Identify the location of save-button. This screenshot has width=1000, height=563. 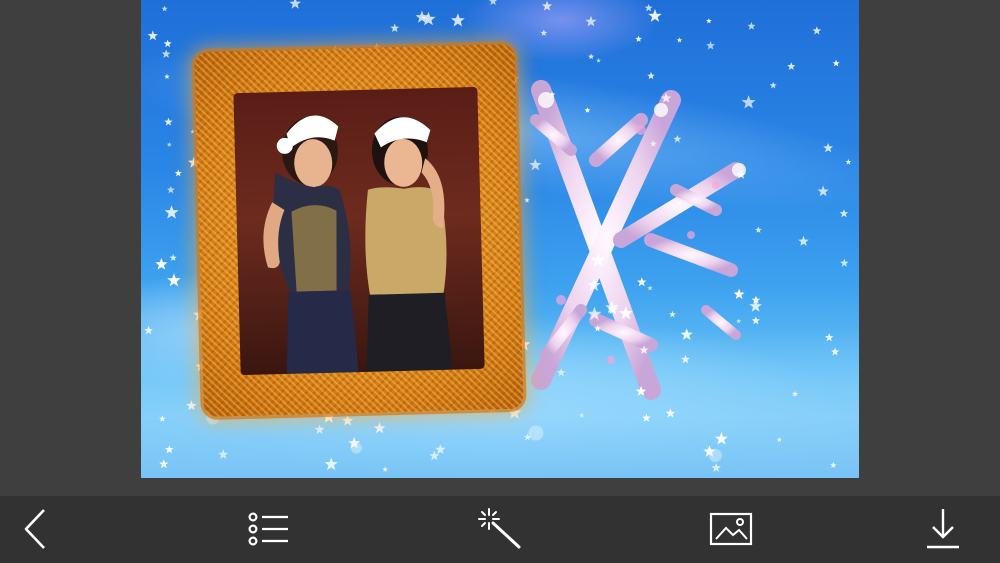
(943, 529).